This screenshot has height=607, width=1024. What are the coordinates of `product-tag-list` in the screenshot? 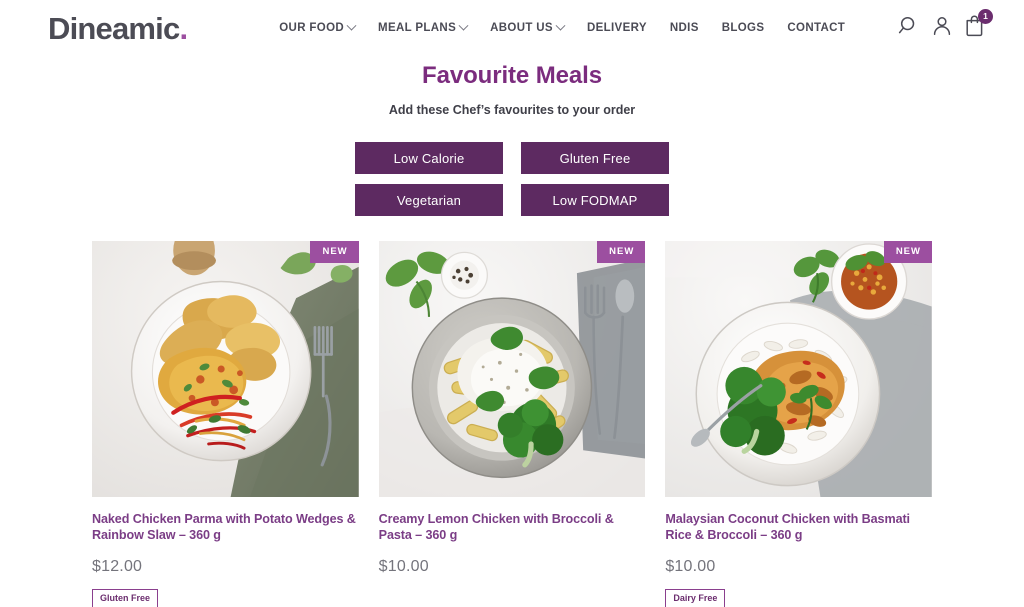 It's located at (512, 598).